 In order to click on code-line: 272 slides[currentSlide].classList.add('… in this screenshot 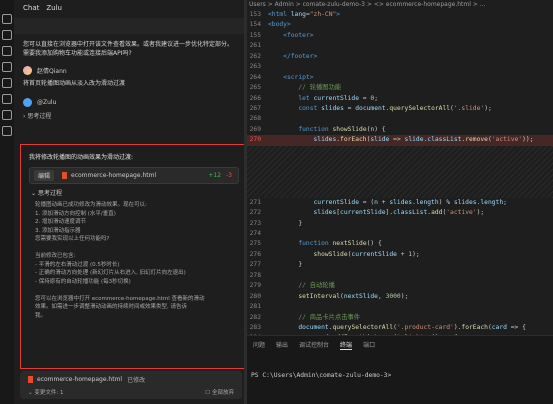, I will do `click(367, 213)`.